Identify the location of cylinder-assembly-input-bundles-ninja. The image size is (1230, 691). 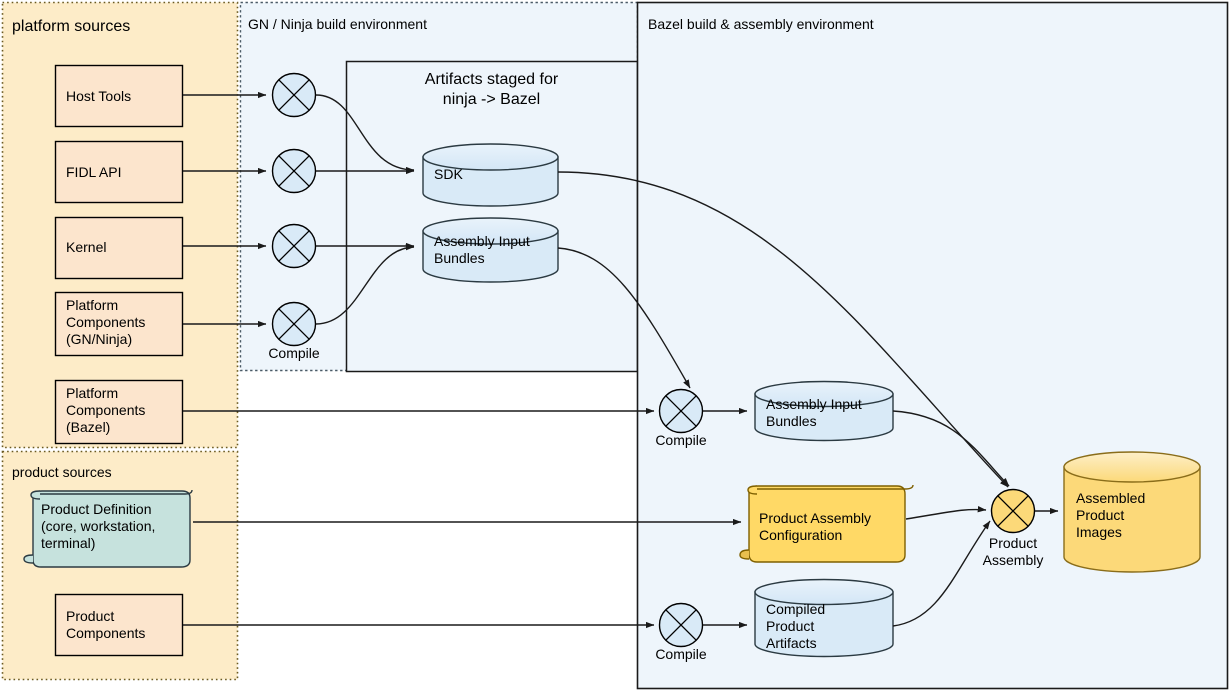
(490, 250).